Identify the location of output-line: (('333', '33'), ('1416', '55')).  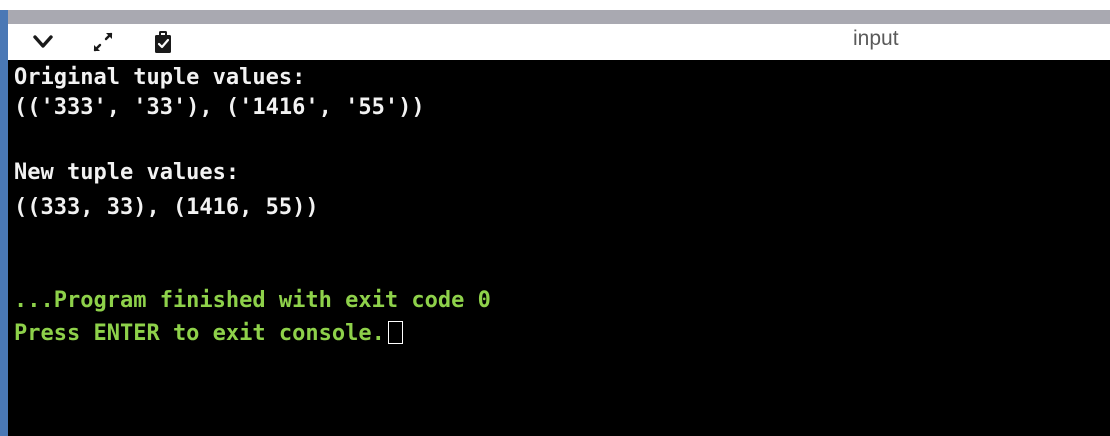
(219, 107).